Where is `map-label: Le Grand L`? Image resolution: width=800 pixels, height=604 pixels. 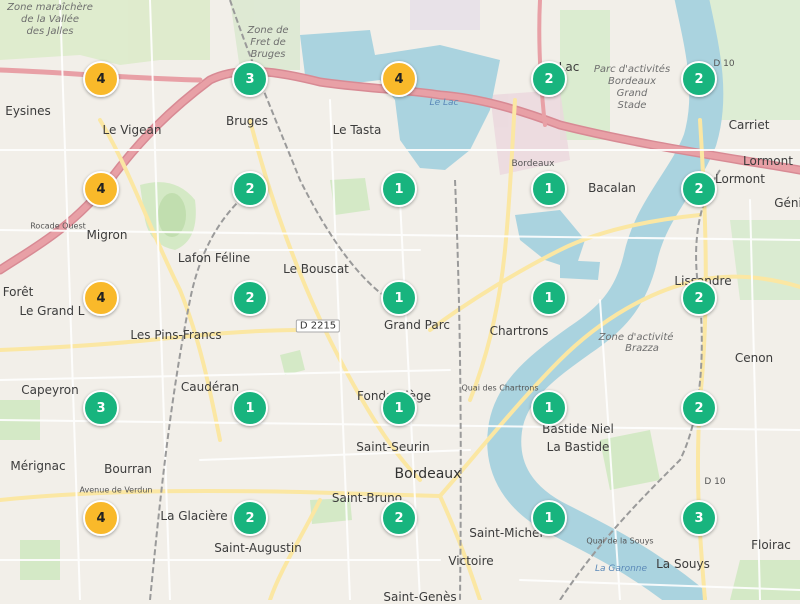 map-label: Le Grand L is located at coordinates (52, 311).